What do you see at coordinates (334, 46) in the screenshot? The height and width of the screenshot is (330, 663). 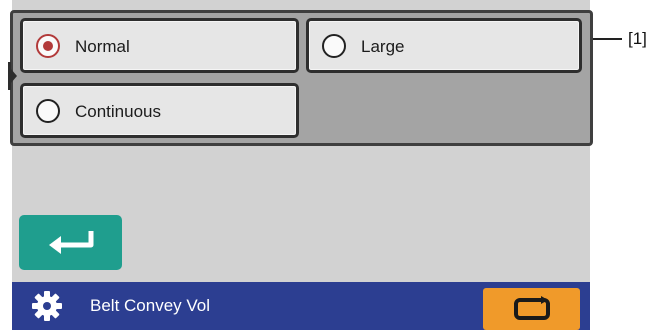 I see `radio-large` at bounding box center [334, 46].